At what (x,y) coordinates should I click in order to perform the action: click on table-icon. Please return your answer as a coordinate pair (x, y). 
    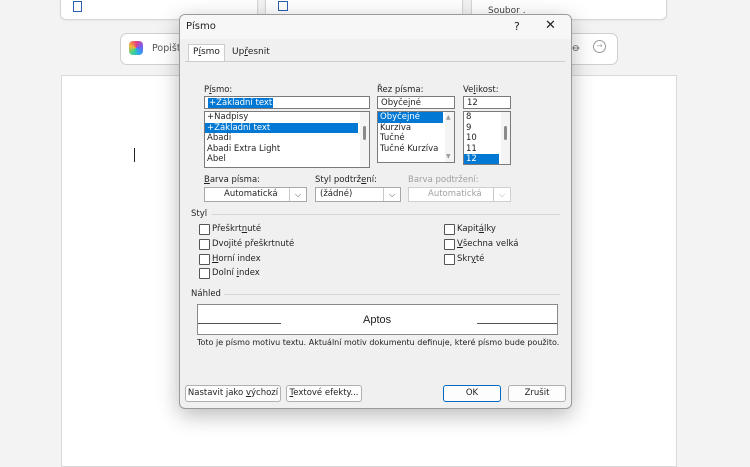
    Looking at the image, I should click on (283, 6).